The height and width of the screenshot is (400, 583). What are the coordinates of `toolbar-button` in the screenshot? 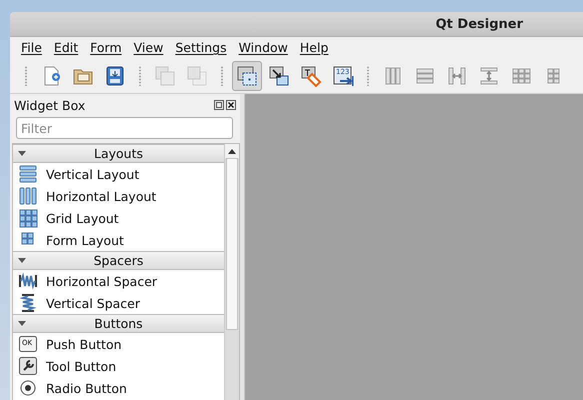 It's located at (247, 75).